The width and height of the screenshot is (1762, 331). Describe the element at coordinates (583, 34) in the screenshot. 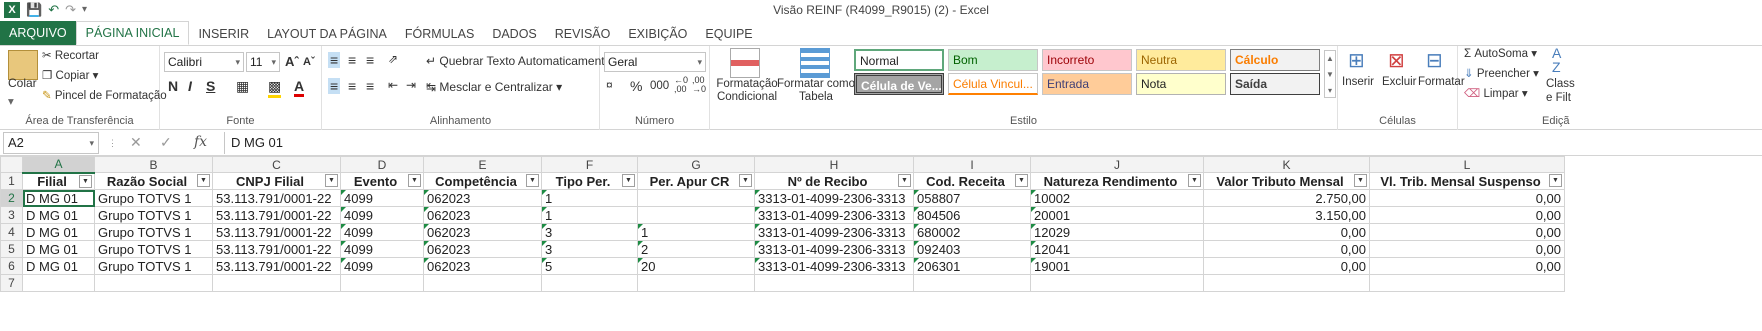

I see `tab-review: REVISÃO` at that location.